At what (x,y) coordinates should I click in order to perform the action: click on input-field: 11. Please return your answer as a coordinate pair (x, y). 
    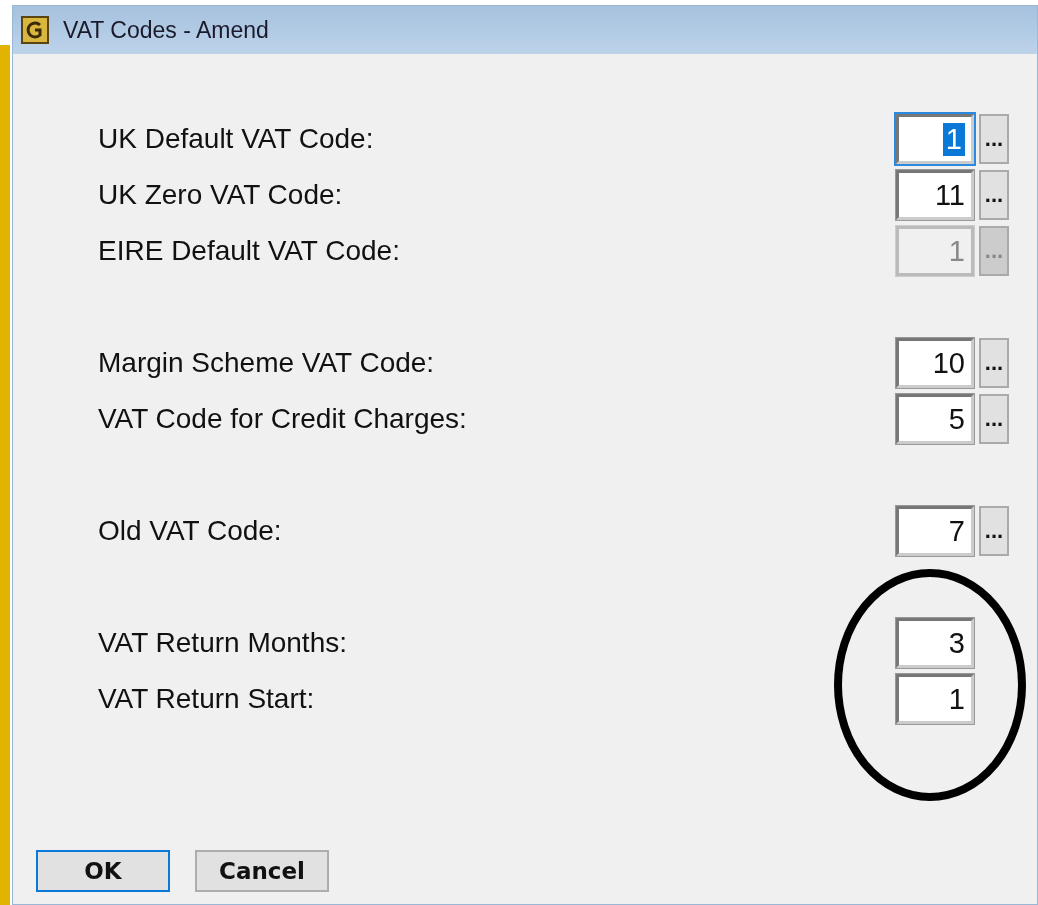
    Looking at the image, I should click on (935, 195).